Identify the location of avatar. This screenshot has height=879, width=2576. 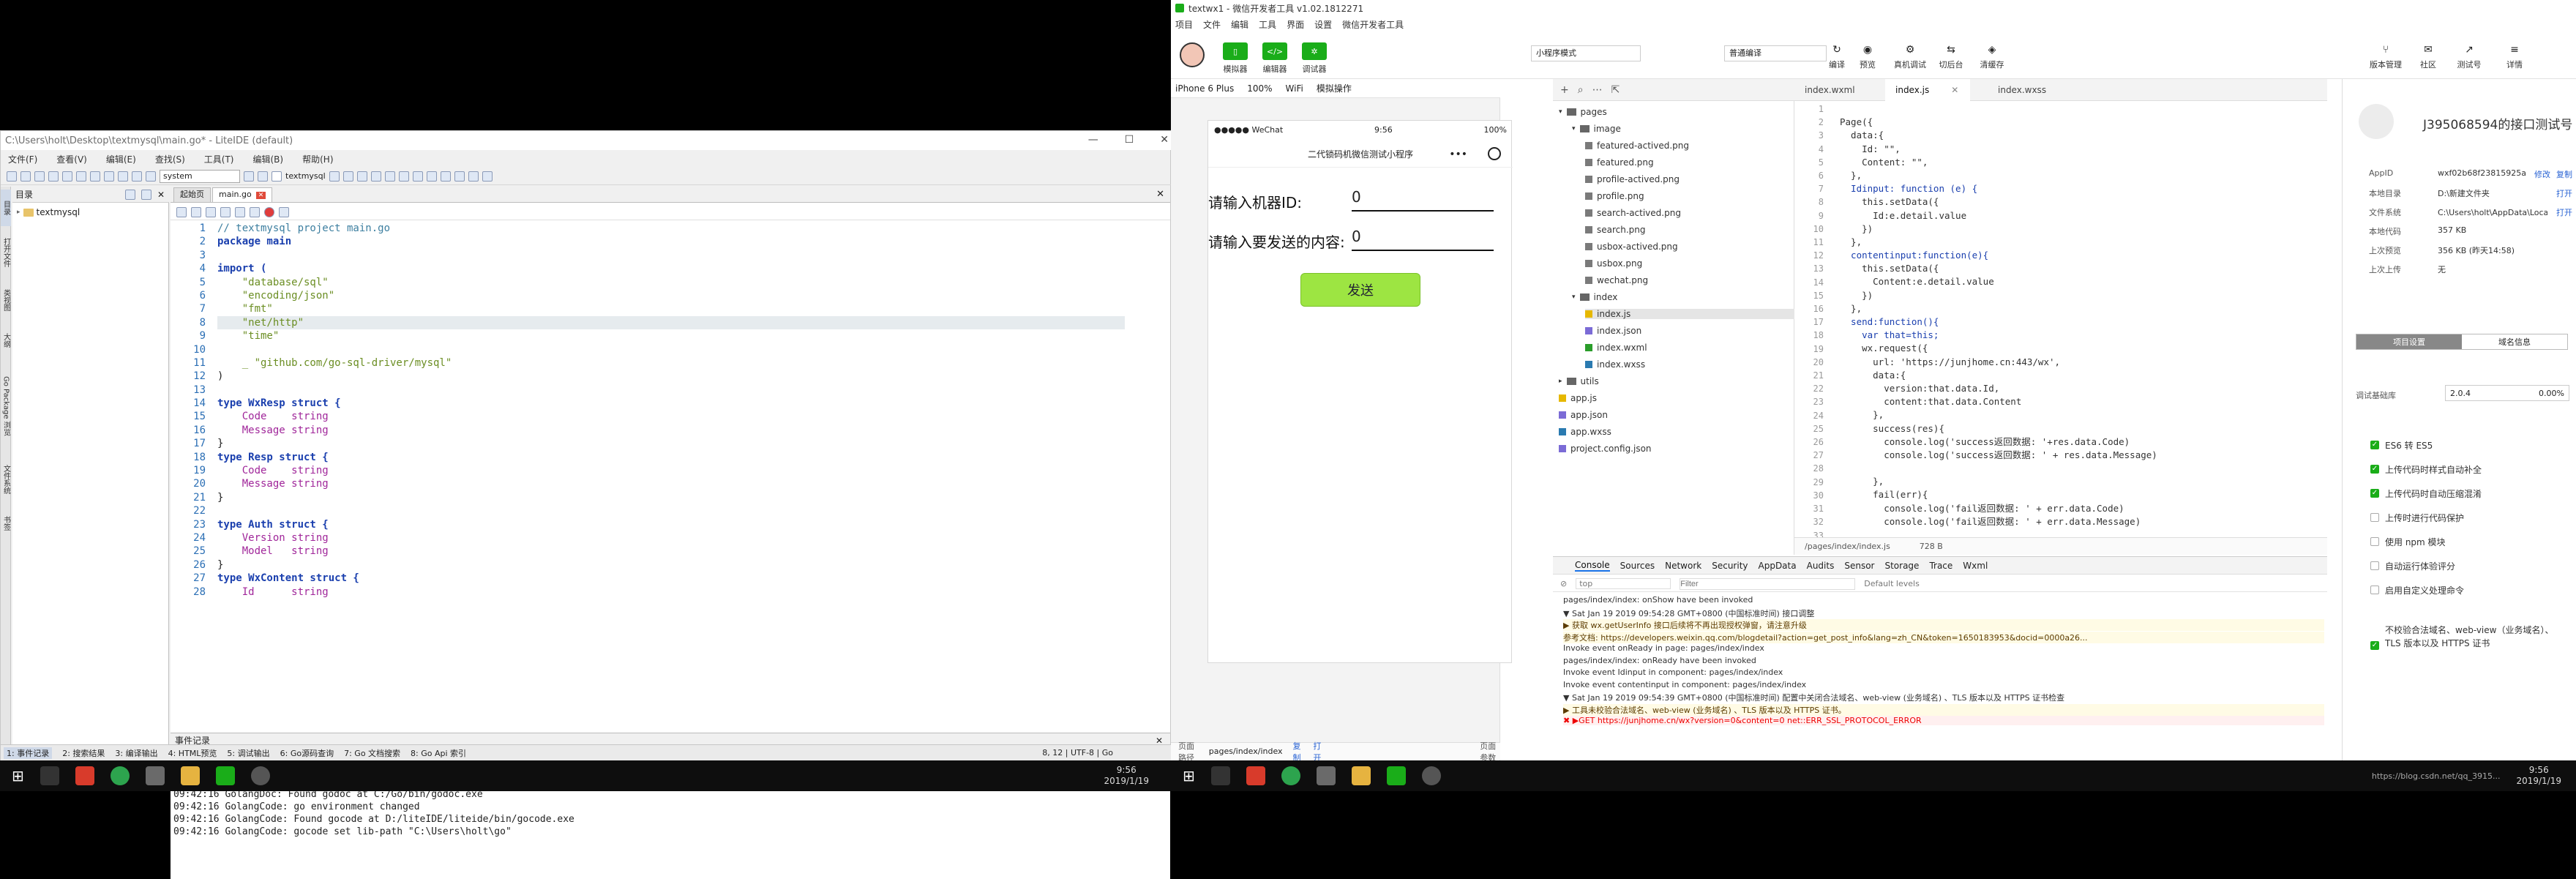
(1192, 54).